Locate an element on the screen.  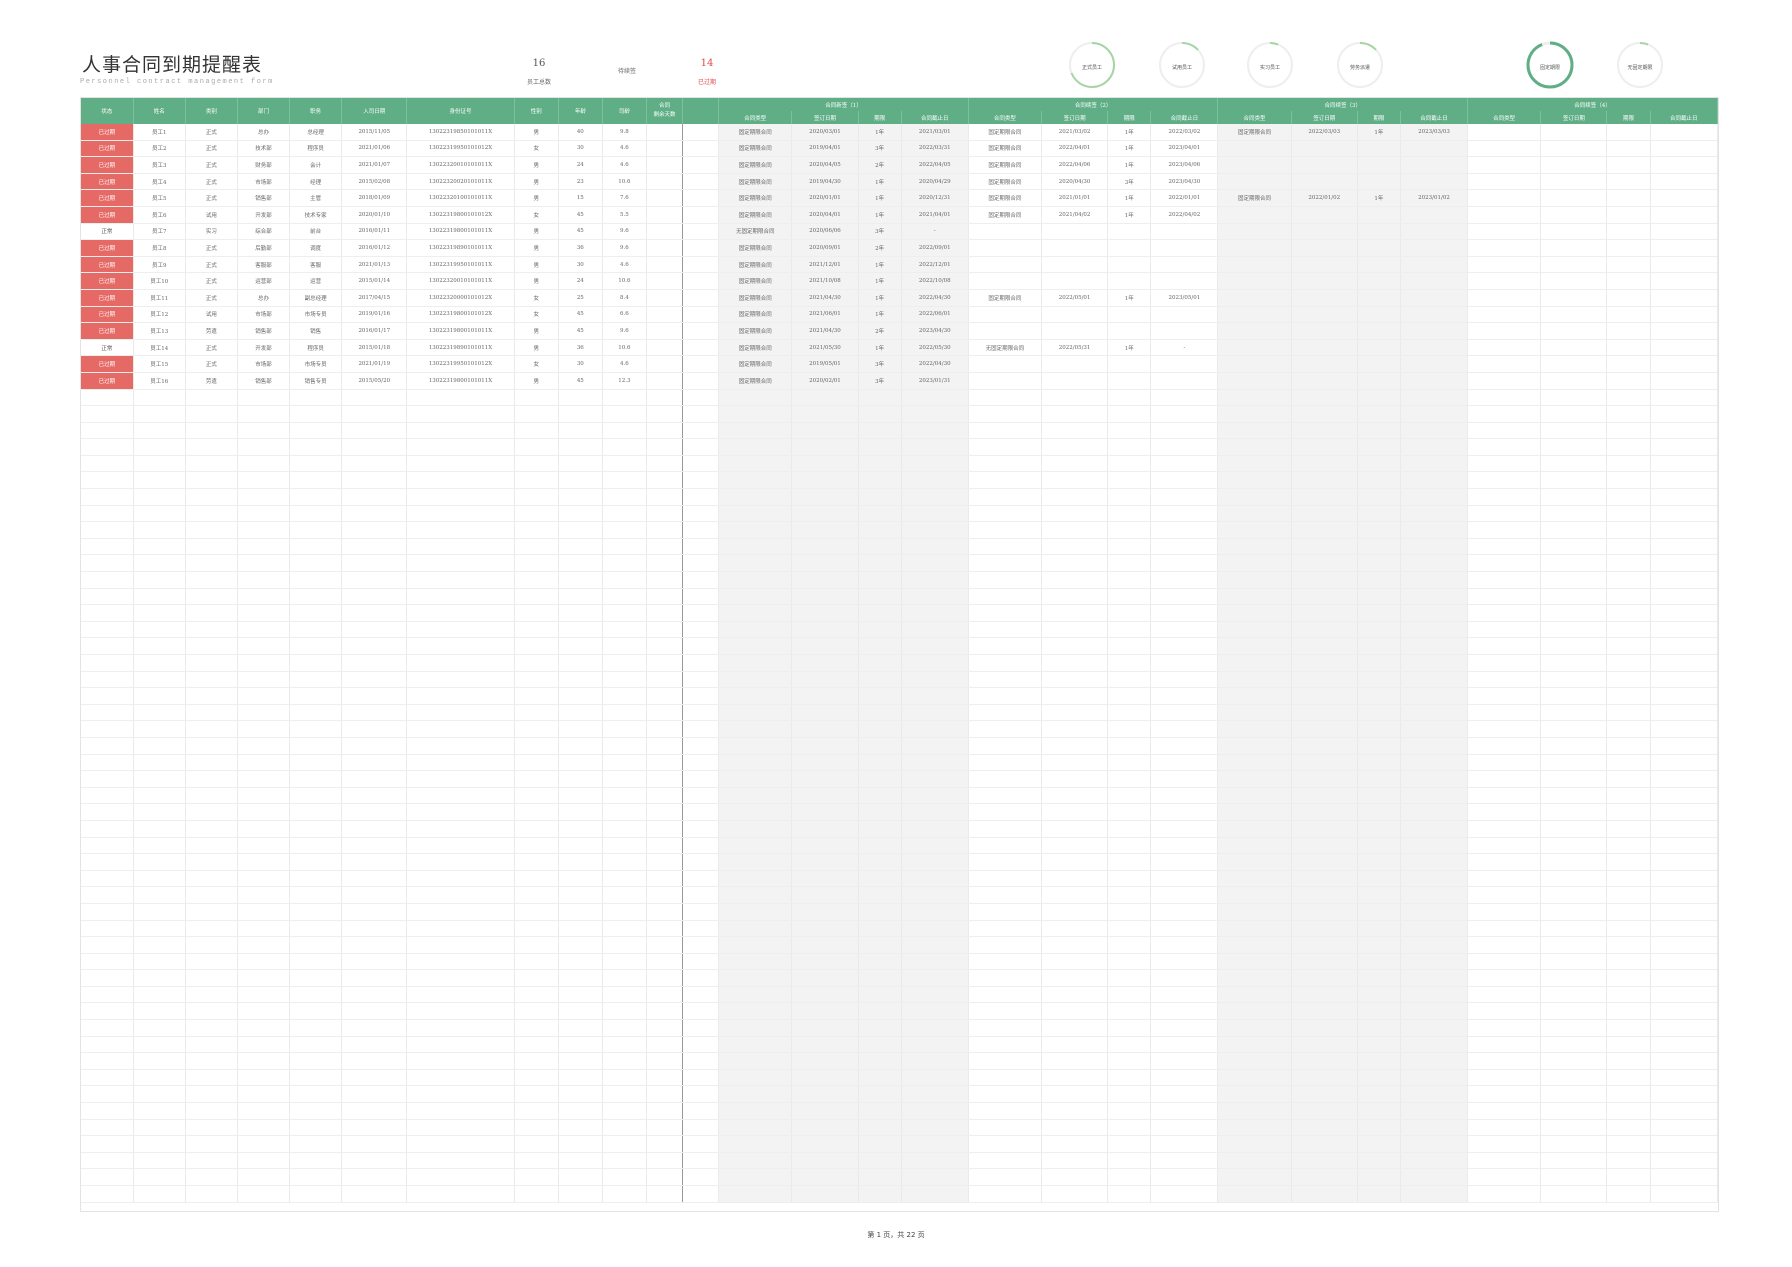
cell-ten is located at coordinates (624, 1144).